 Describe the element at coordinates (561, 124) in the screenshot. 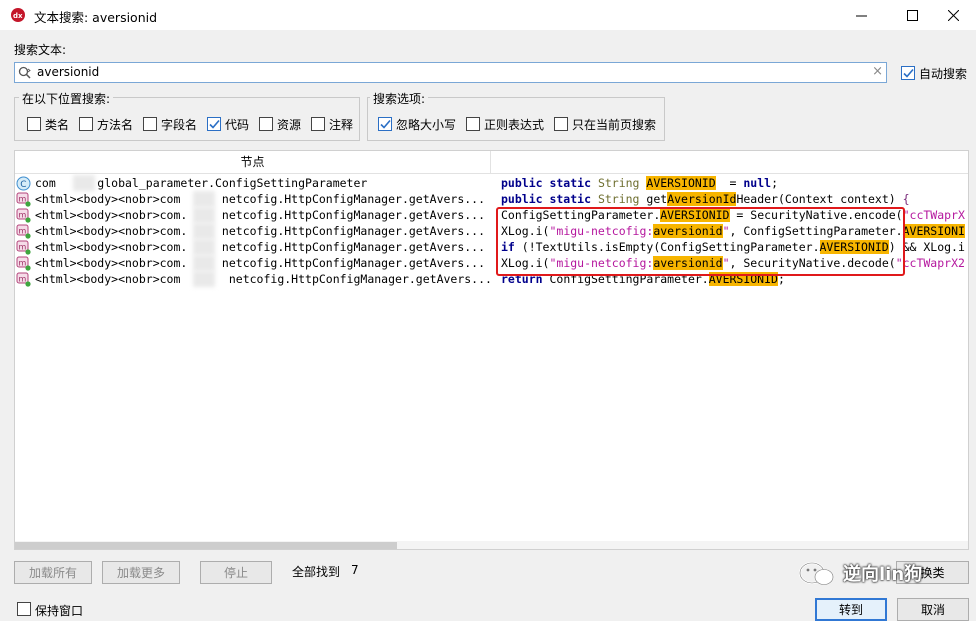

I see `current-page-checkbox` at that location.